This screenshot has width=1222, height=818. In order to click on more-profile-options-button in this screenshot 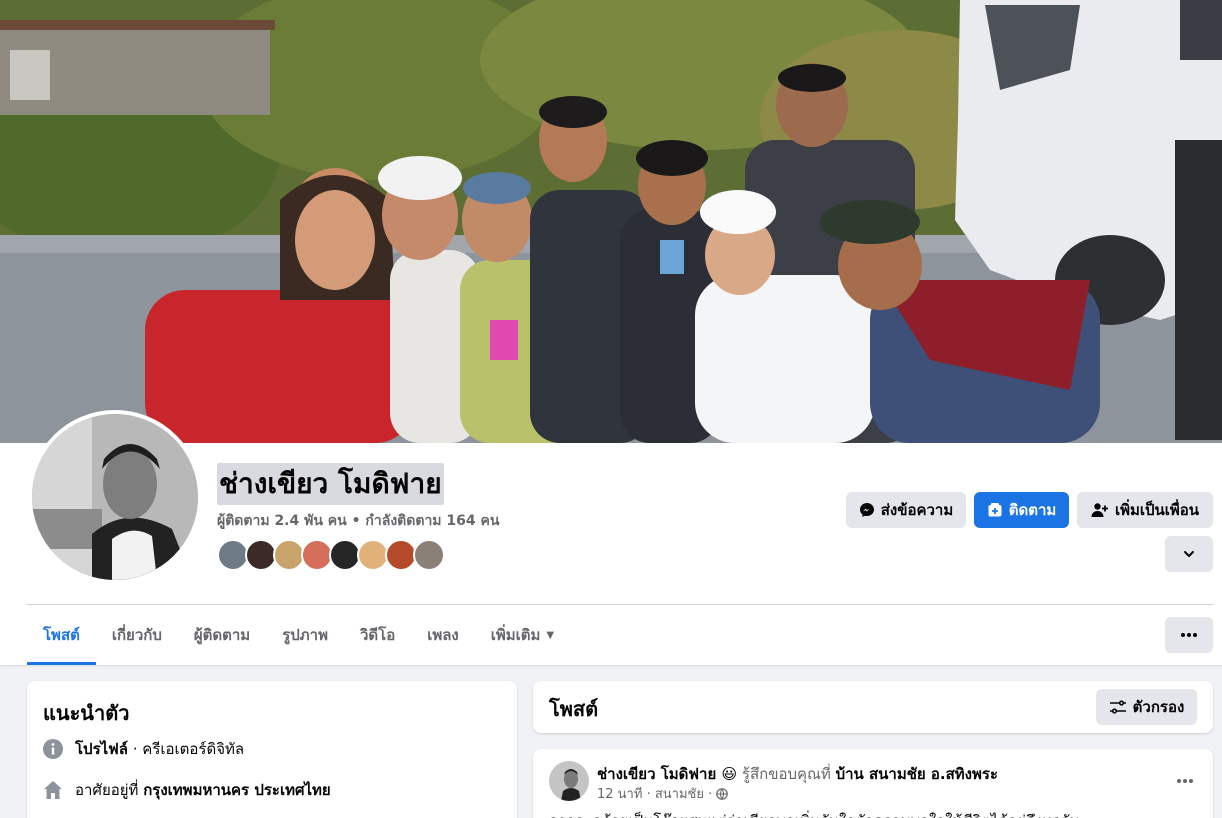, I will do `click(1189, 554)`.